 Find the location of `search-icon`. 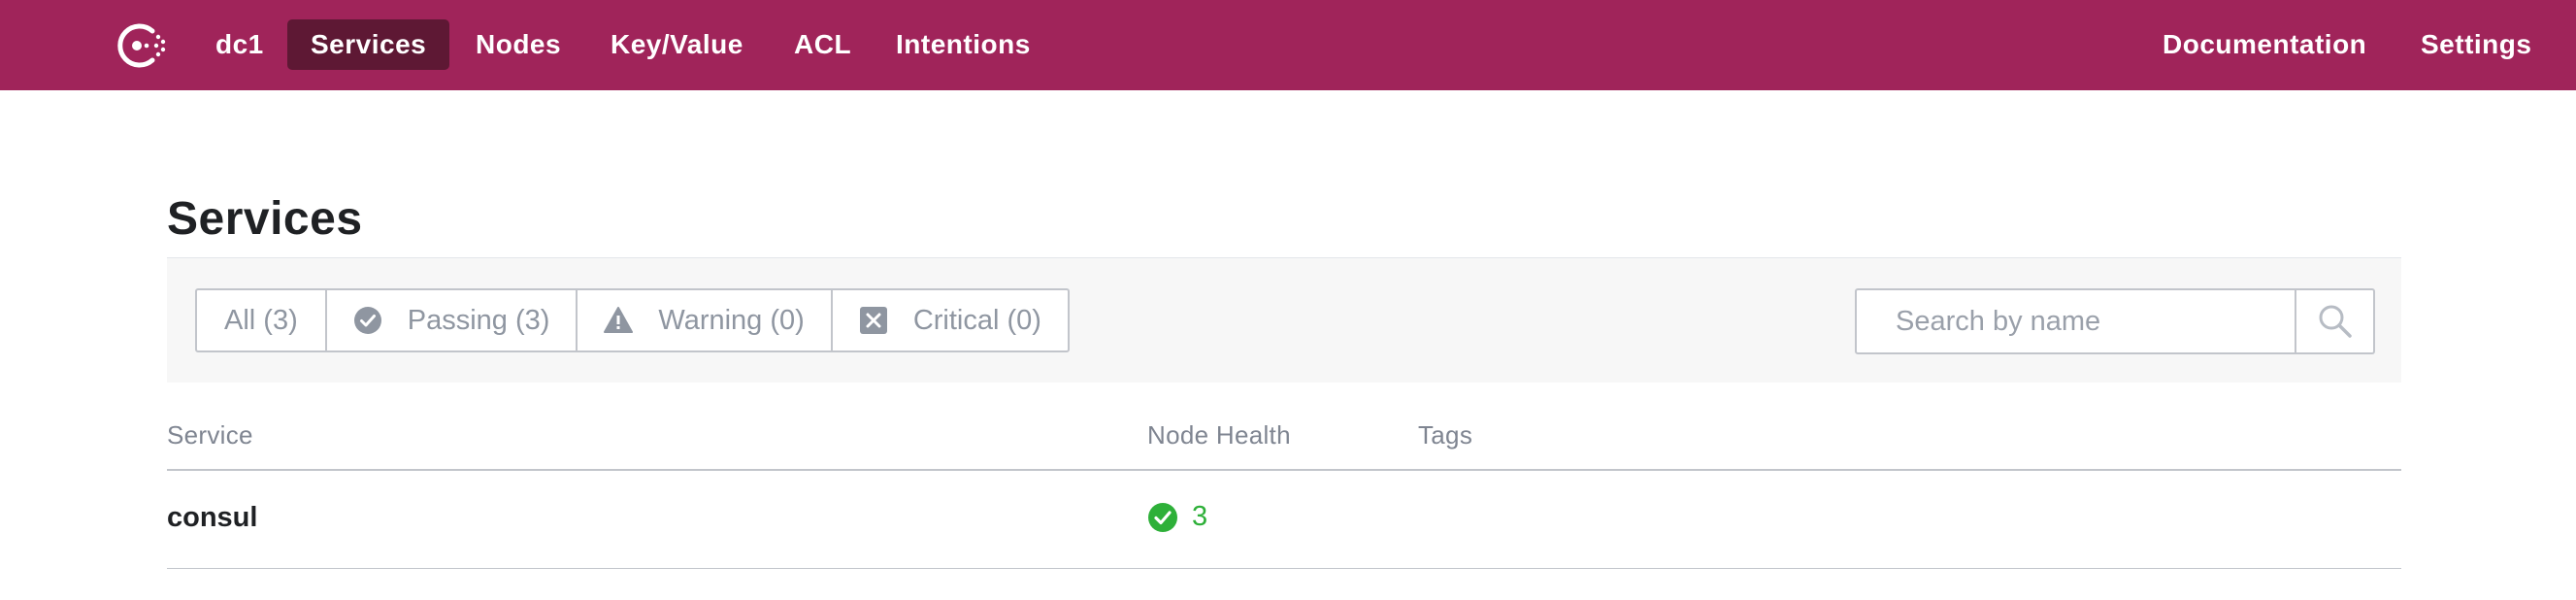

search-icon is located at coordinates (2336, 321).